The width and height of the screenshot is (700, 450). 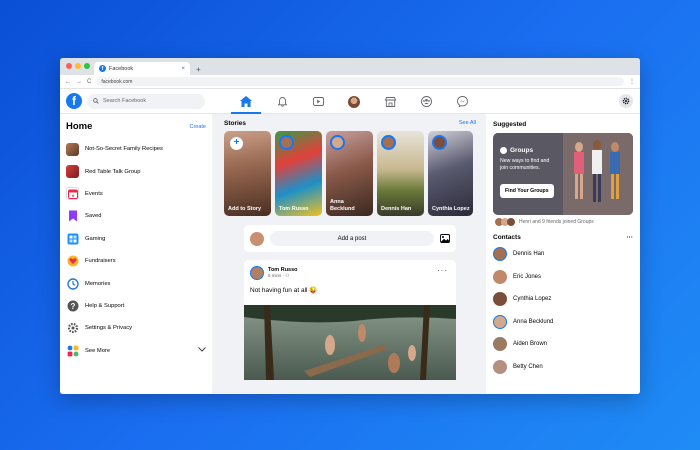 I want to click on browser-menu-icon: ⋮, so click(x=632, y=81).